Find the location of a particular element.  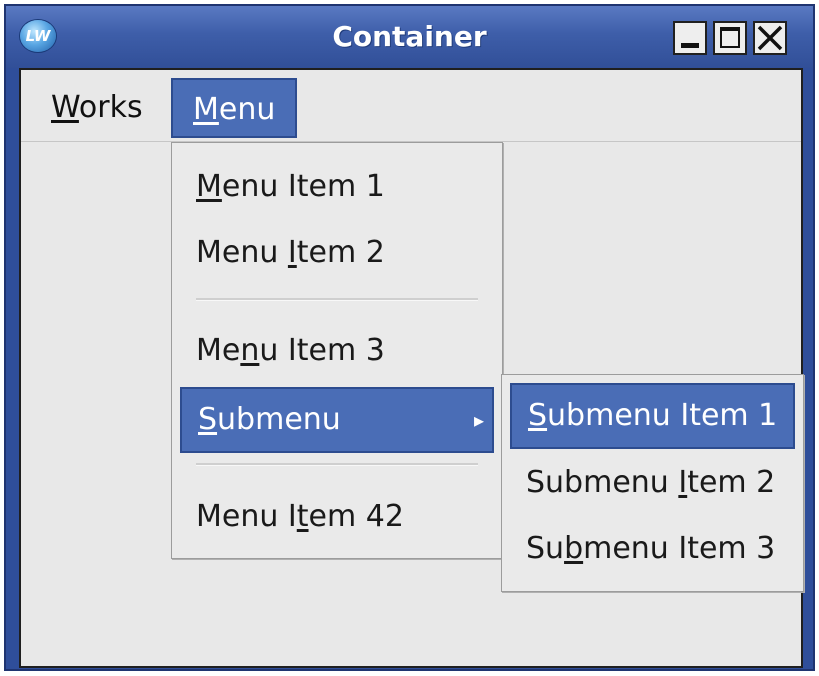

menu-item-42: Menu Item 42 is located at coordinates (337, 517).